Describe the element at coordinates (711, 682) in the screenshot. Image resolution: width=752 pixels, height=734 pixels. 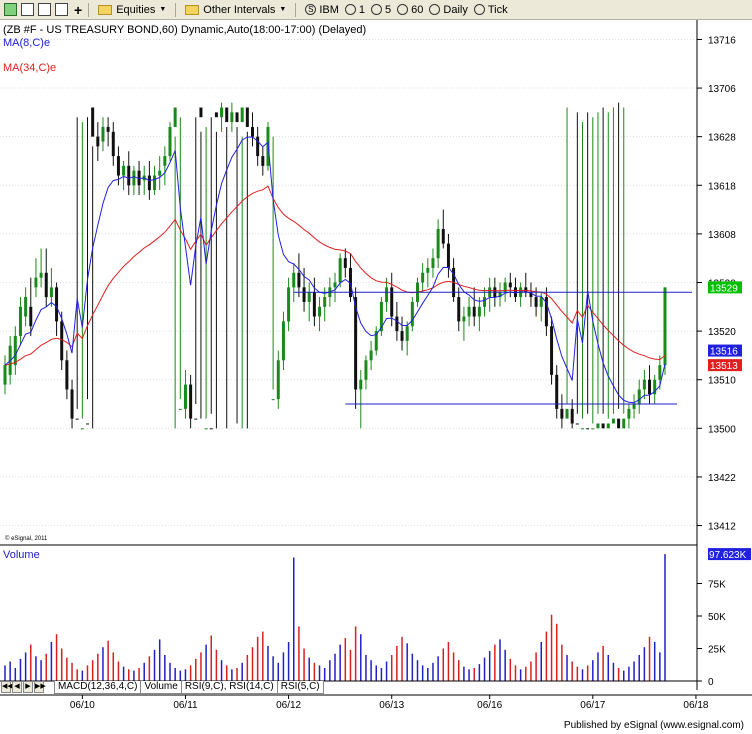
I see `volume-tick-label: 0` at that location.